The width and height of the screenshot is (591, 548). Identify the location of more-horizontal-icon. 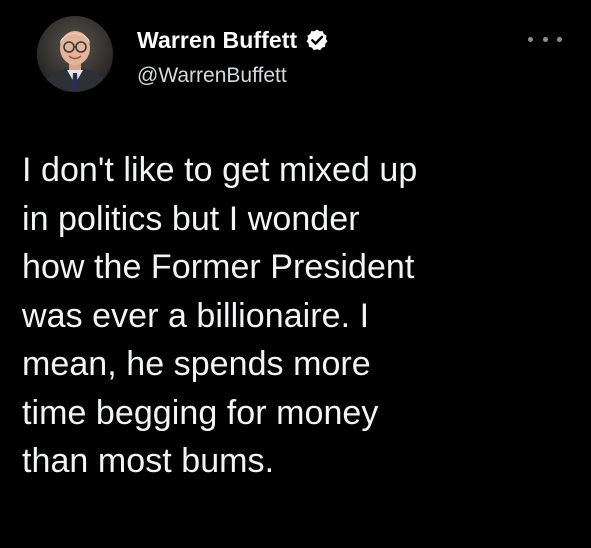
(530, 39).